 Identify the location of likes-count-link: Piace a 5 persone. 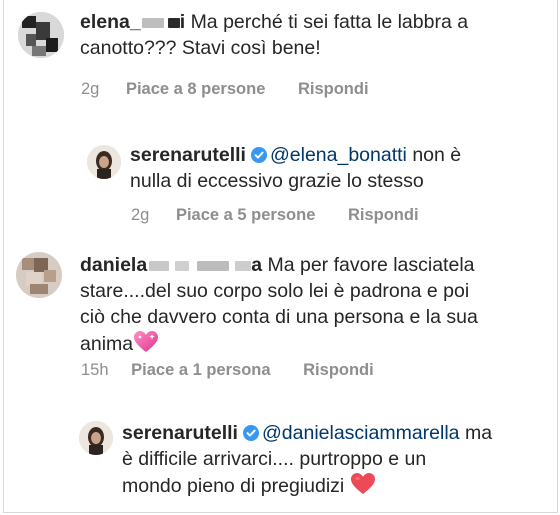
(245, 215).